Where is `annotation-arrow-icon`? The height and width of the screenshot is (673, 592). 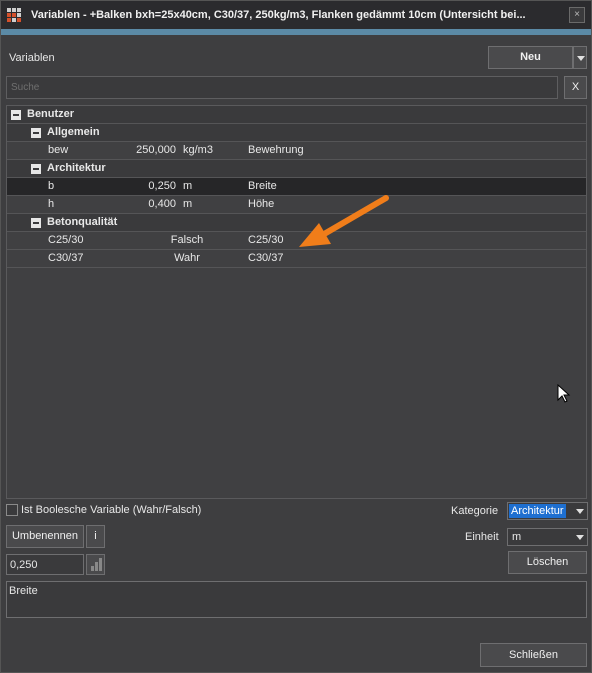 annotation-arrow-icon is located at coordinates (344, 221).